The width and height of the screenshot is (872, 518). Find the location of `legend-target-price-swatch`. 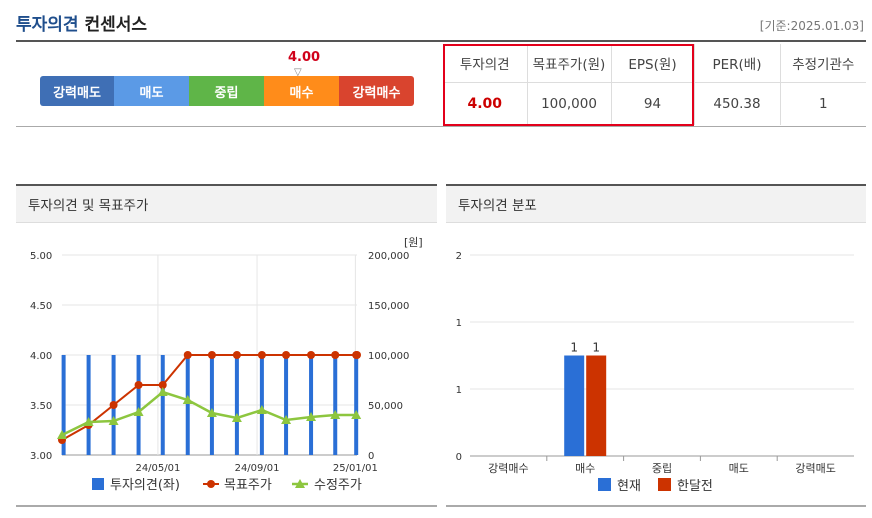

legend-target-price-swatch is located at coordinates (211, 484).